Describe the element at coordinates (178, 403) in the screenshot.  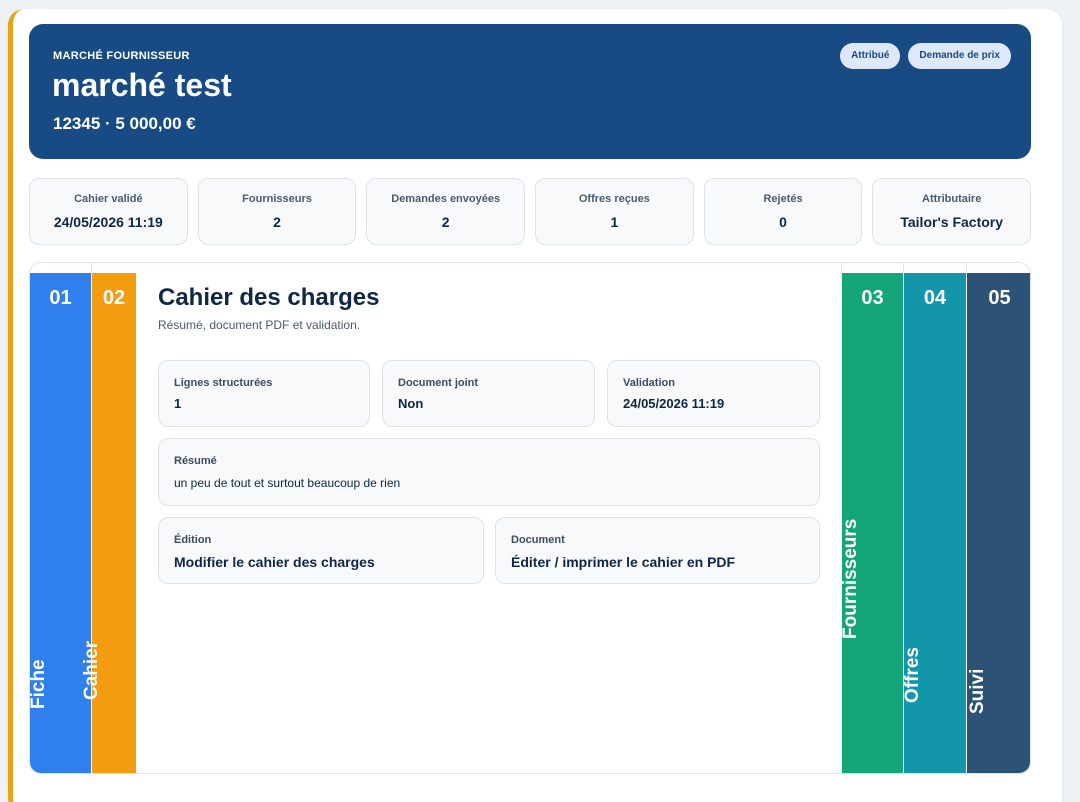
I see `fact-value: 1` at that location.